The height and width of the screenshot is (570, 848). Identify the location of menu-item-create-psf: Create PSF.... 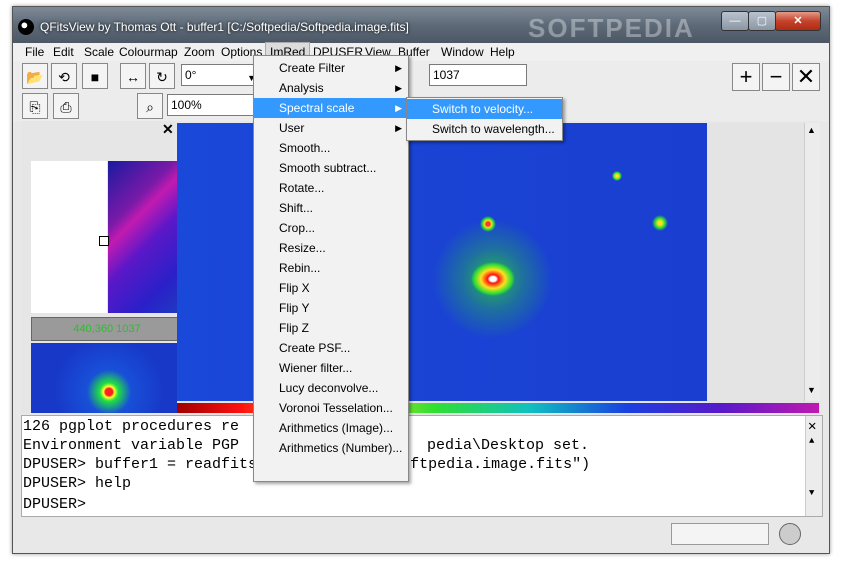
(331, 348).